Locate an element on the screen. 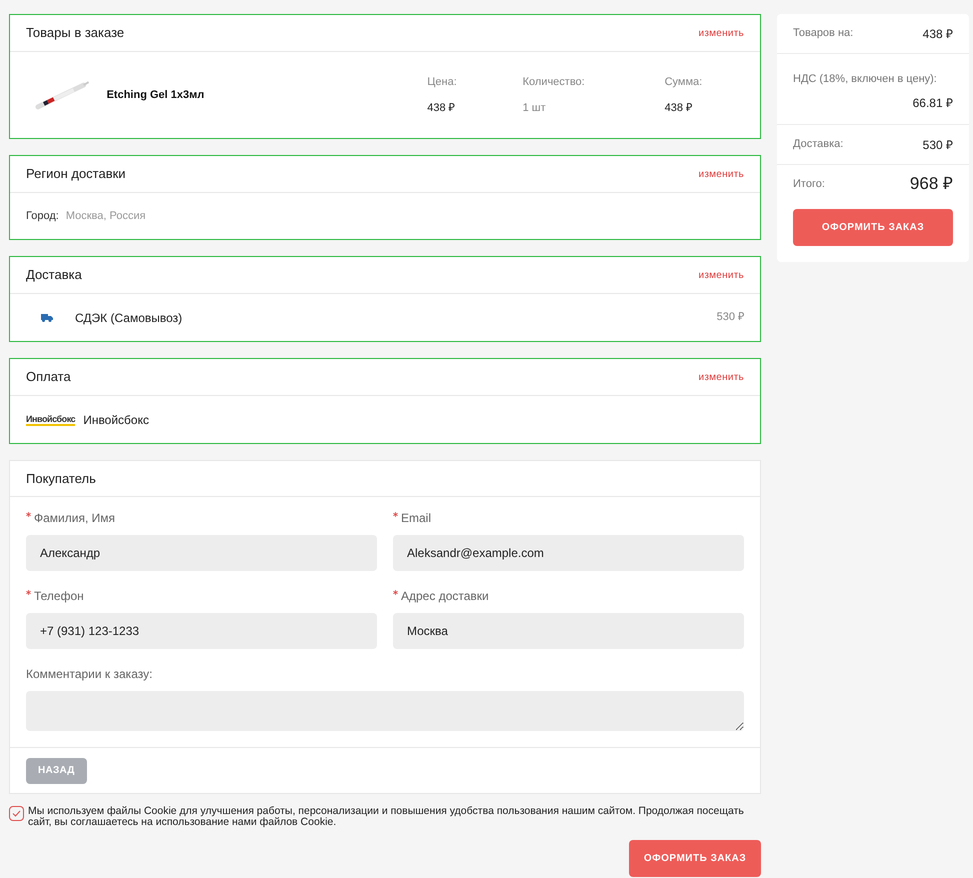  check-icon is located at coordinates (16, 813).